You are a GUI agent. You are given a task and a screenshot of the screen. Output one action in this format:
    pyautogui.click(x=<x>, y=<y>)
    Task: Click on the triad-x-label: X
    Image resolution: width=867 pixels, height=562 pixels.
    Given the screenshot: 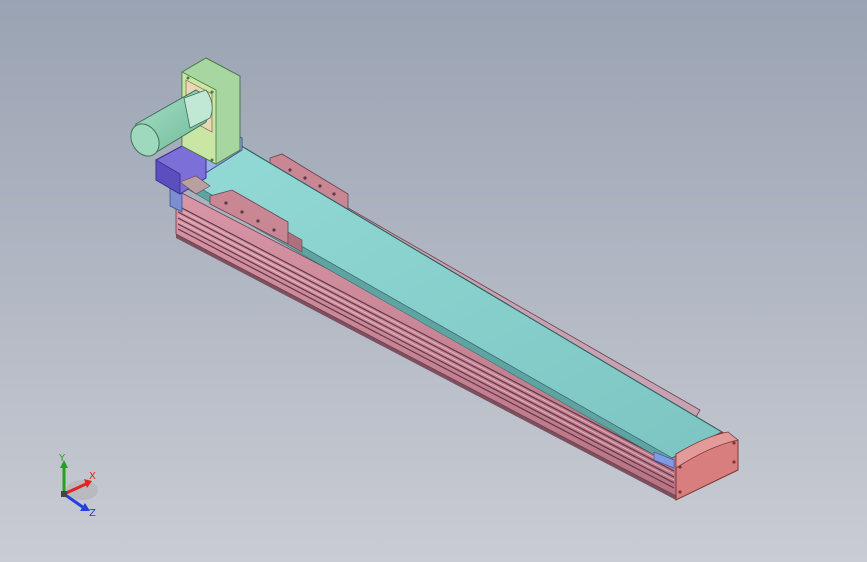 What is the action you would take?
    pyautogui.click(x=92, y=476)
    